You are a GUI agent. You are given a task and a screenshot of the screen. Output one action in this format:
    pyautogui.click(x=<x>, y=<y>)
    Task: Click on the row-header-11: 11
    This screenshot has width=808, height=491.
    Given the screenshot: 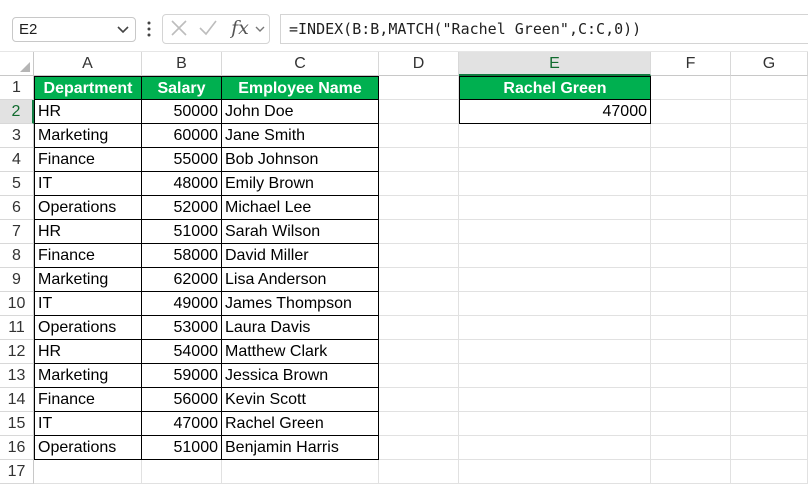 What is the action you would take?
    pyautogui.click(x=17, y=328)
    